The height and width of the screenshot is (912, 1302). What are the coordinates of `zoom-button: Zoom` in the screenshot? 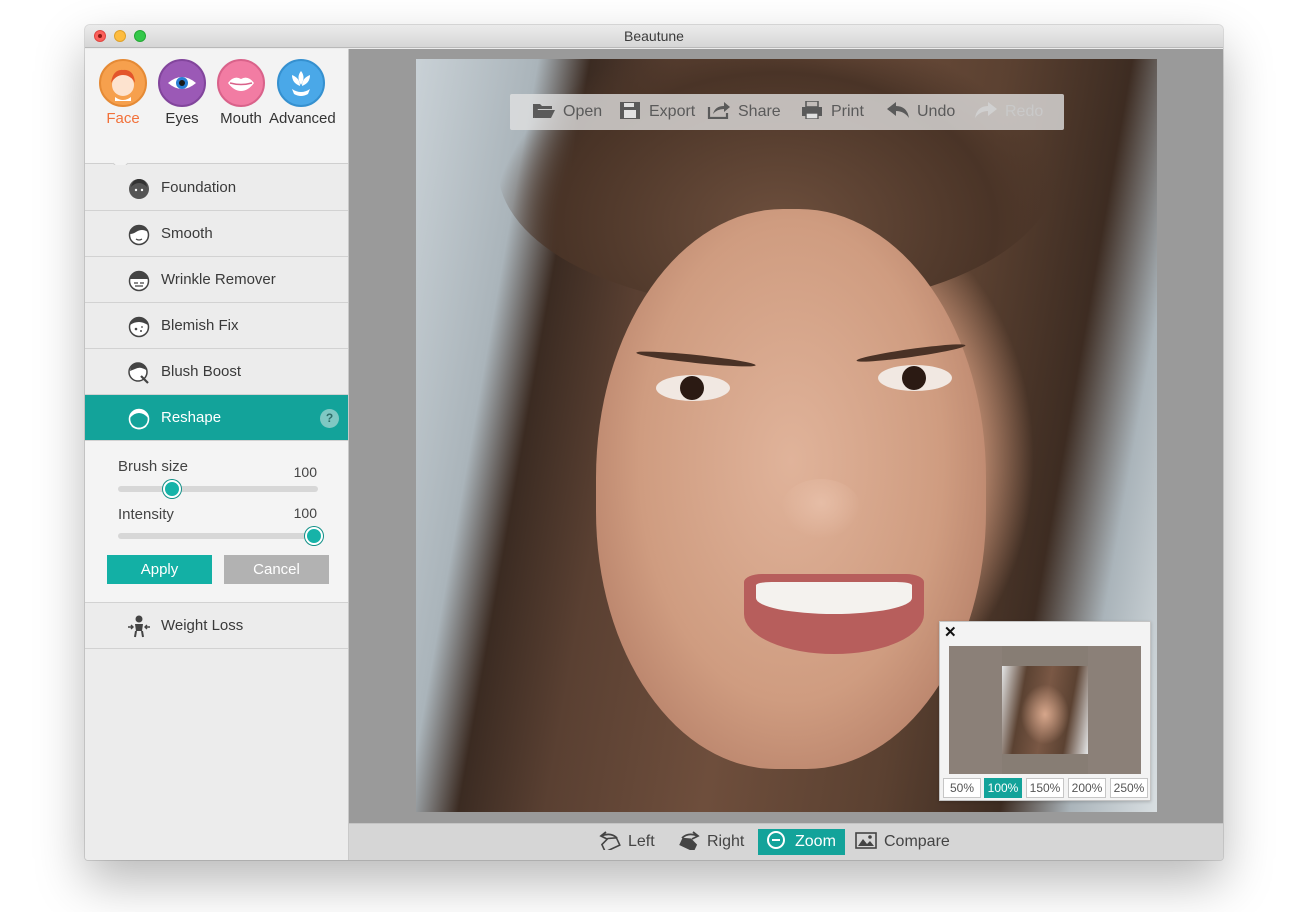 It's located at (801, 842).